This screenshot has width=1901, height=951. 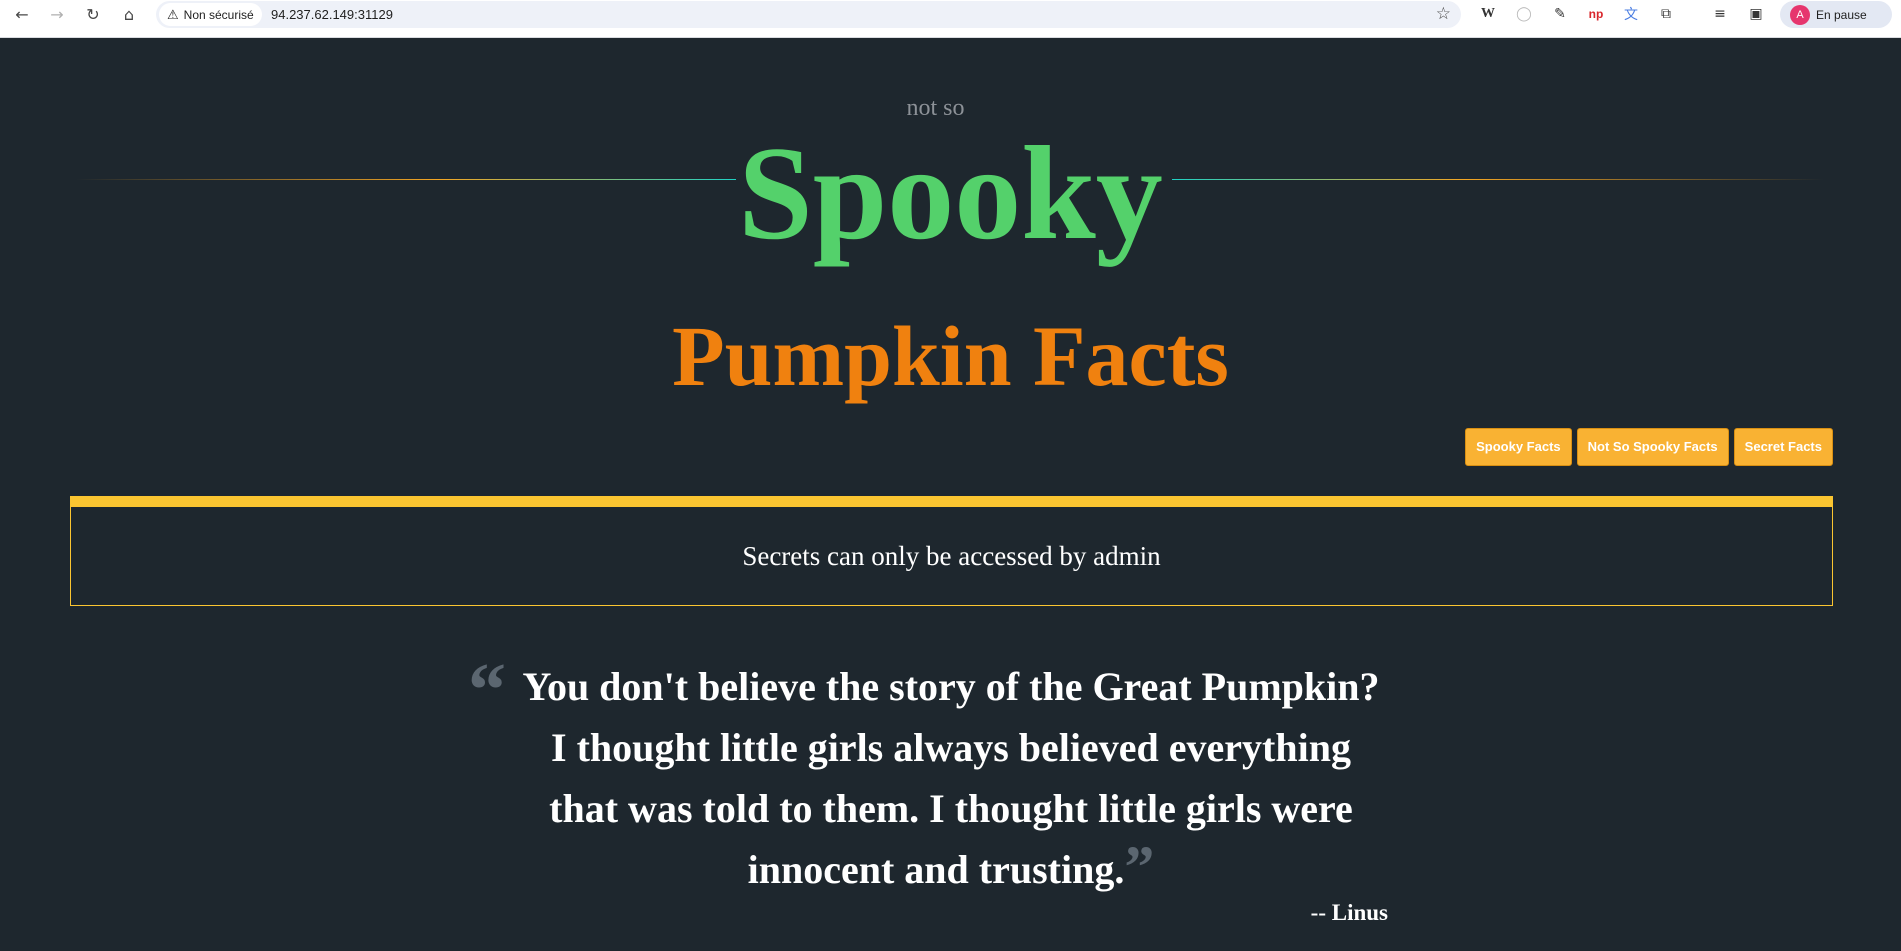 What do you see at coordinates (22, 14) in the screenshot?
I see `back-icon: ←` at bounding box center [22, 14].